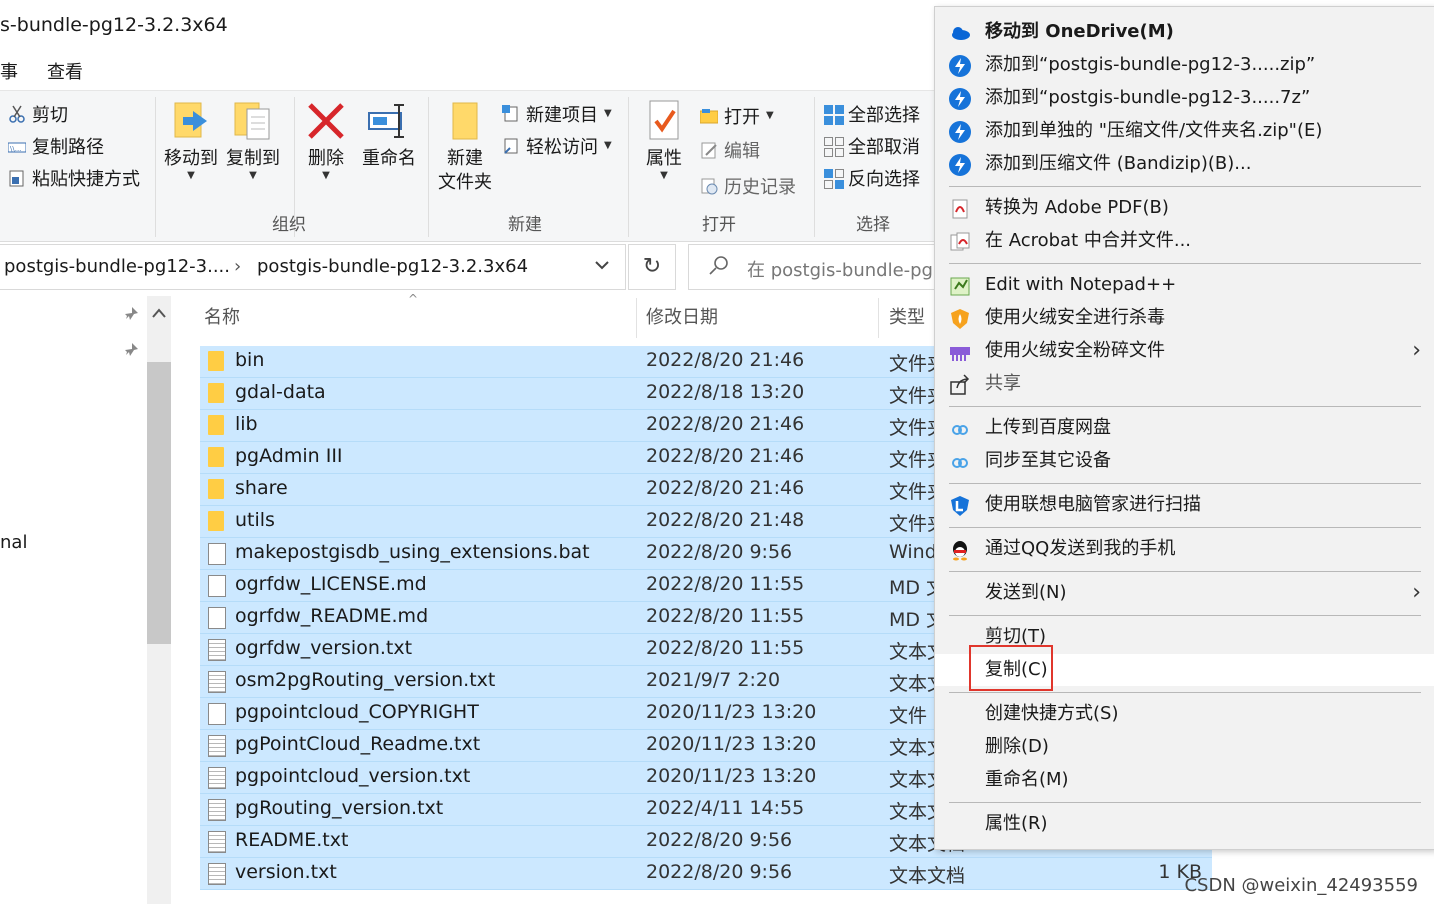  I want to click on table-row: version.txt 2022/8/20 9:56 文本文档 1 KB, so click(706, 874).